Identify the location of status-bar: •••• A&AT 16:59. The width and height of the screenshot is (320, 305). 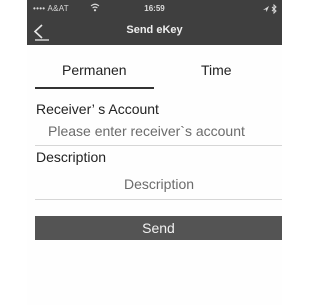
(154, 9).